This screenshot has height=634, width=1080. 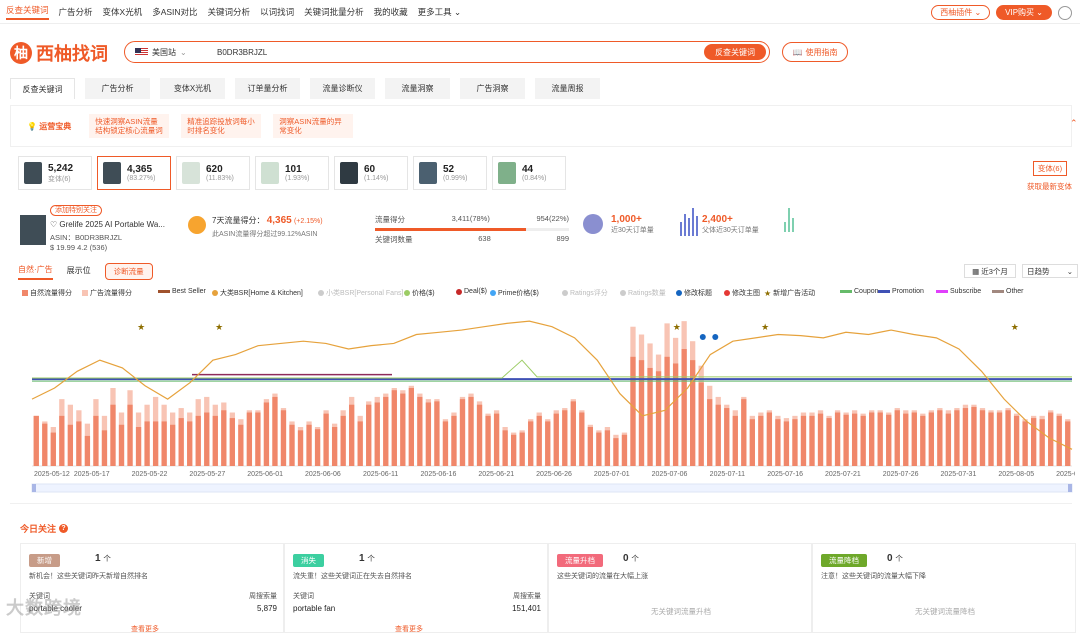 I want to click on plugin-button: 西柚插件 ⌄, so click(x=961, y=12).